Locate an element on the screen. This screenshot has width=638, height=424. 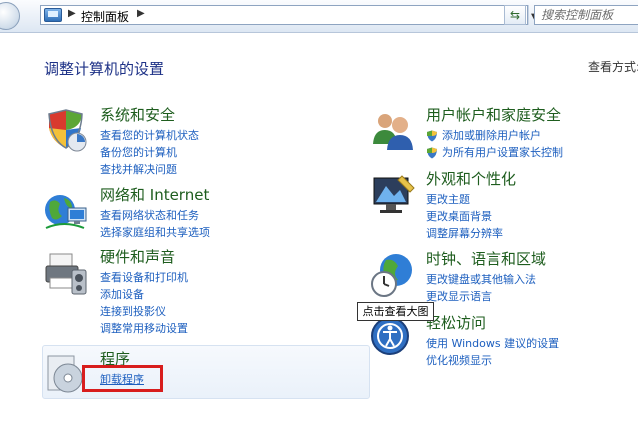
divider is located at coordinates (528, 15).